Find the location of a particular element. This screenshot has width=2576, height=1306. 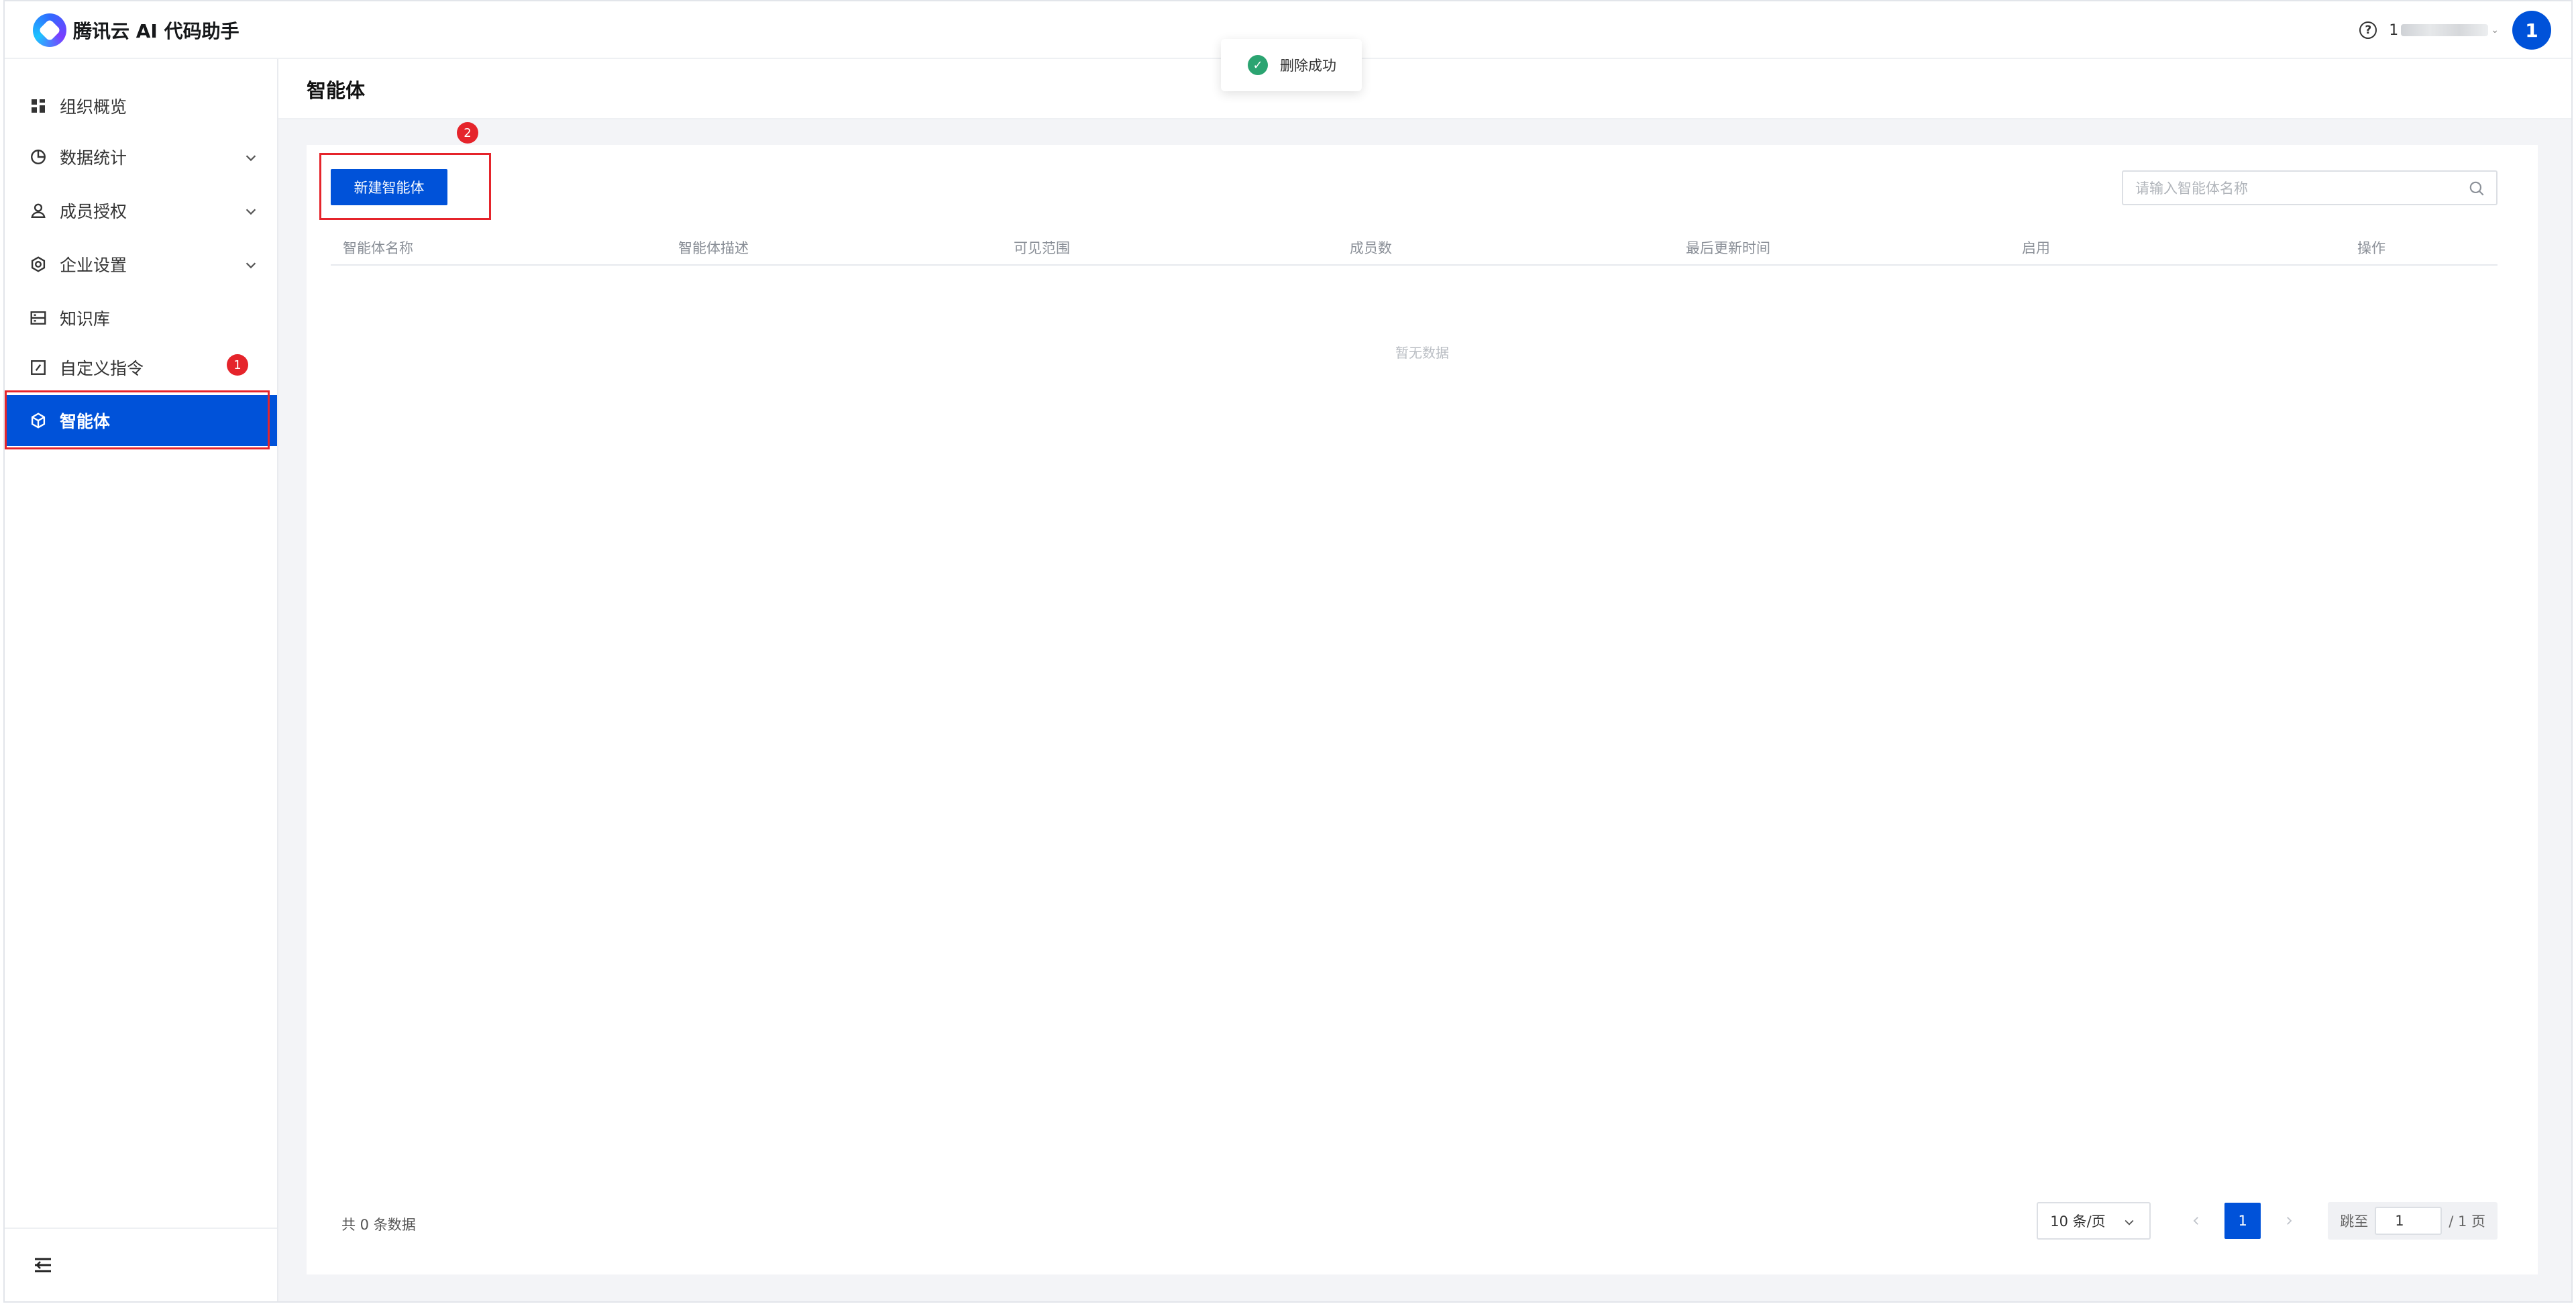

sidebar-item-members: 成员授权 is located at coordinates (141, 210).